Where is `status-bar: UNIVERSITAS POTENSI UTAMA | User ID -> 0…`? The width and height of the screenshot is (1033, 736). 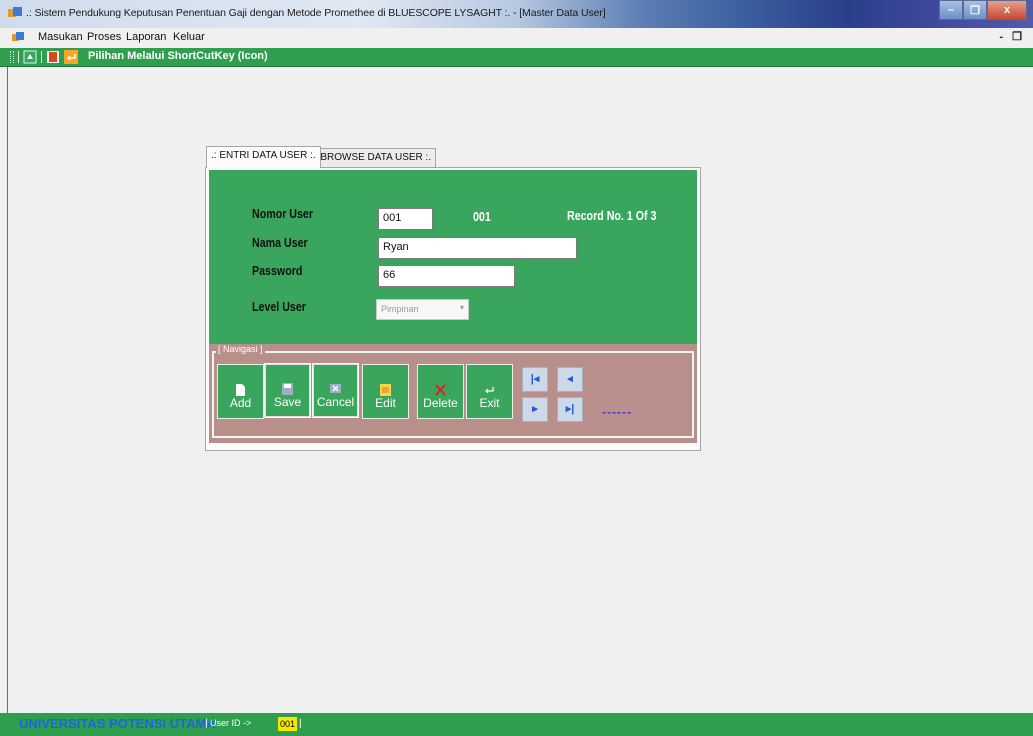 status-bar: UNIVERSITAS POTENSI UTAMA | User ID -> 0… is located at coordinates (516, 724).